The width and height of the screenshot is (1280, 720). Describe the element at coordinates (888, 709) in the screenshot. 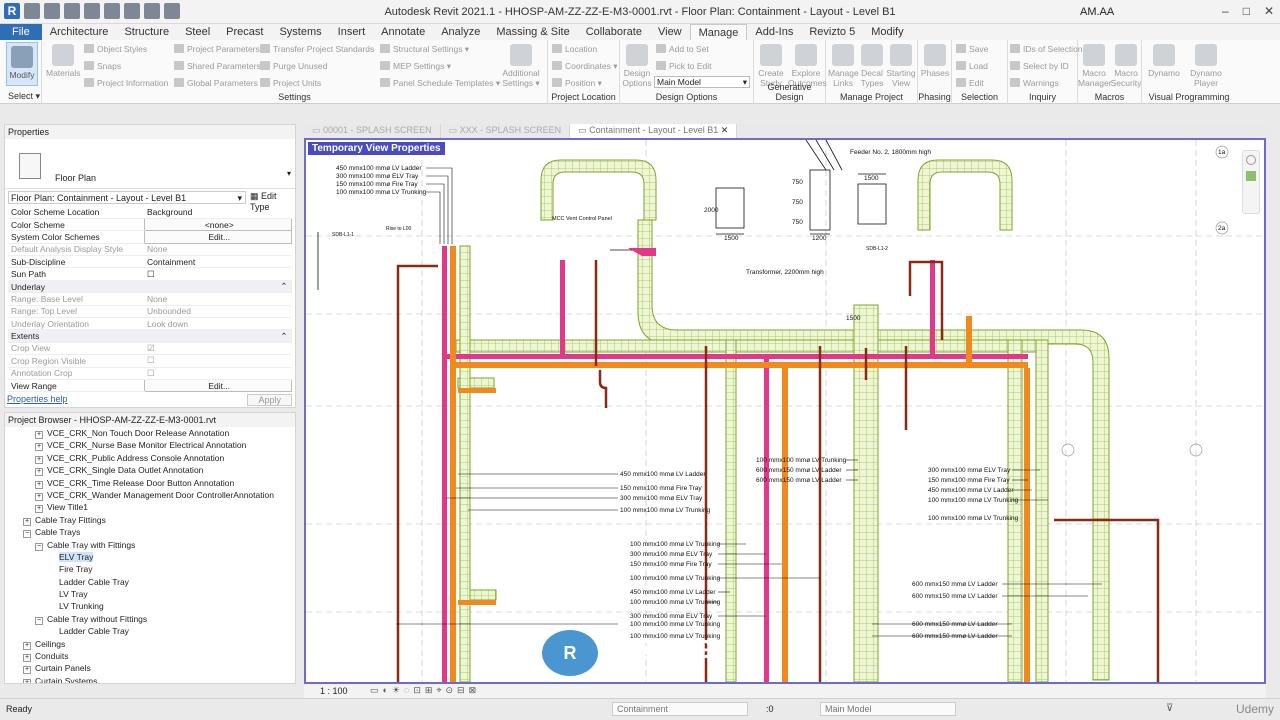

I see `design-option-status-select: Main Model` at that location.